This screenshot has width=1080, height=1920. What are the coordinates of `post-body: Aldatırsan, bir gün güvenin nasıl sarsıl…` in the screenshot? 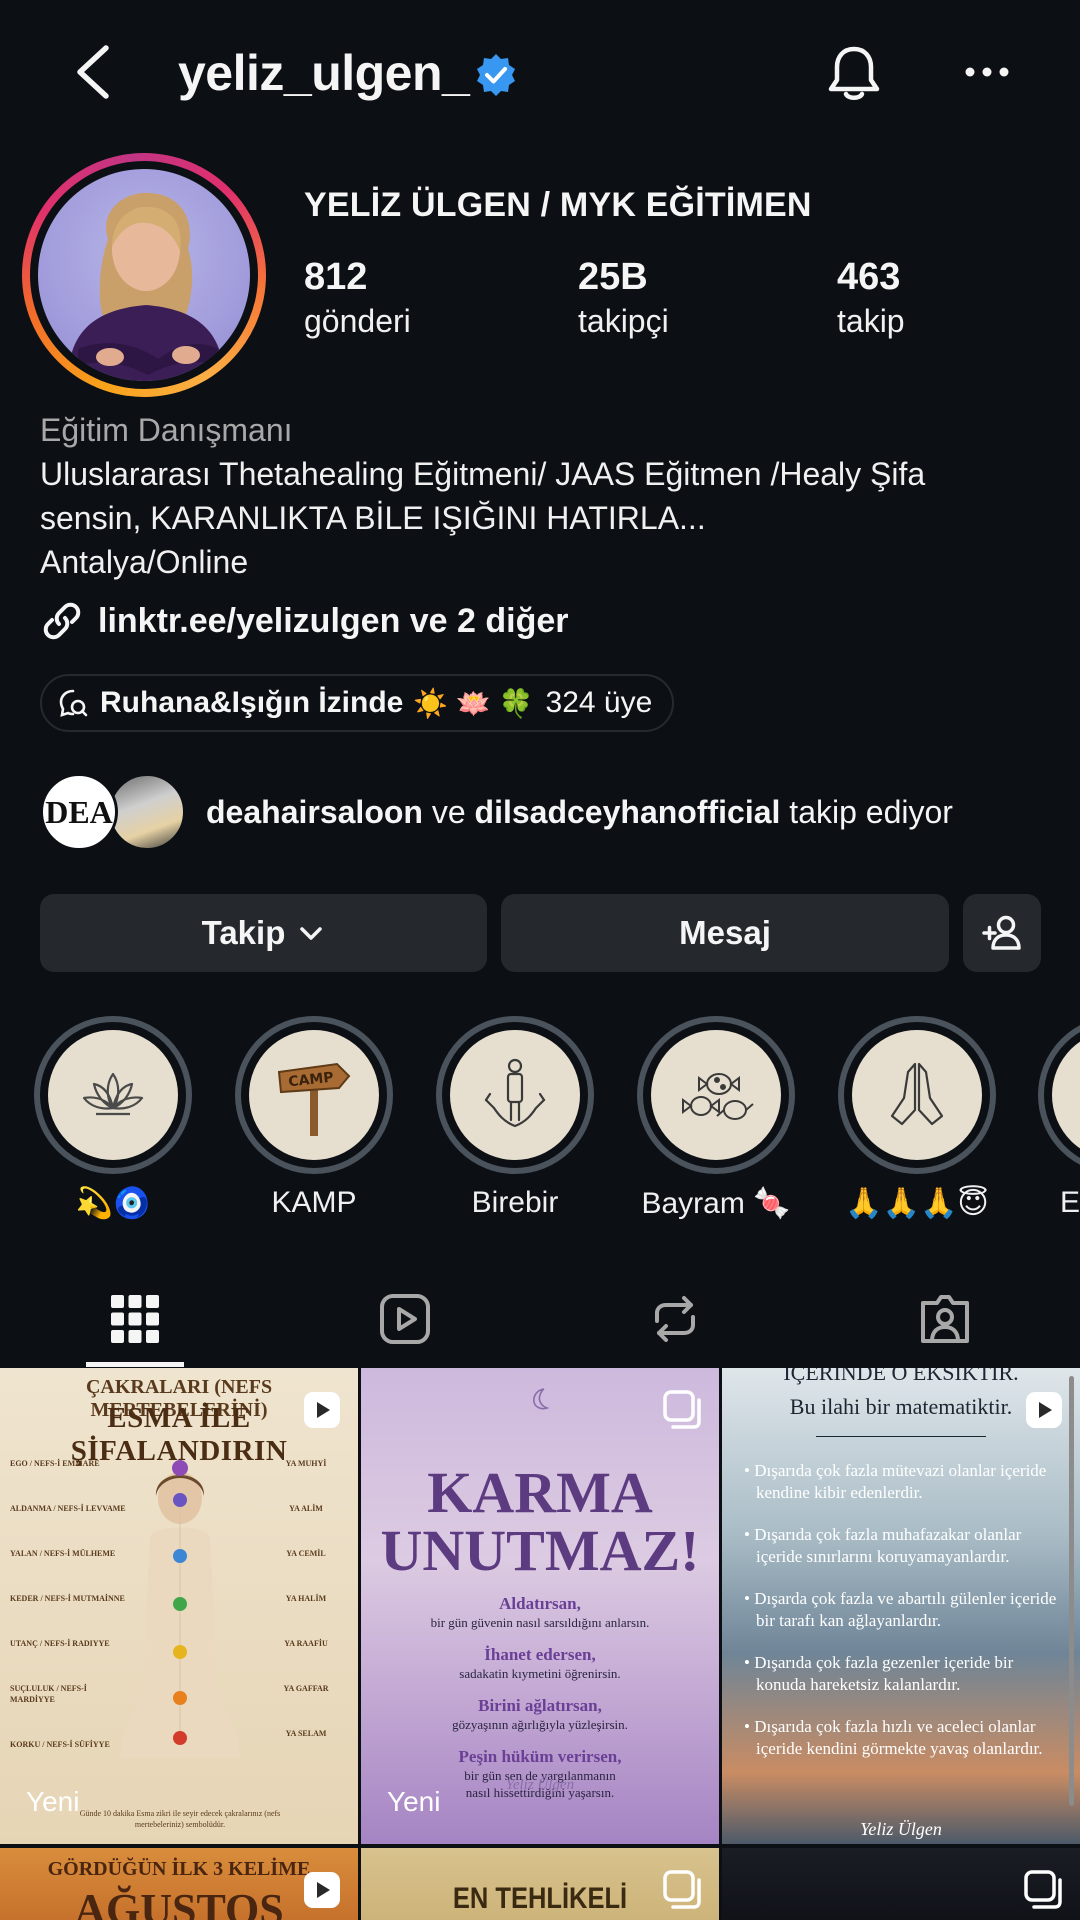 It's located at (540, 1690).